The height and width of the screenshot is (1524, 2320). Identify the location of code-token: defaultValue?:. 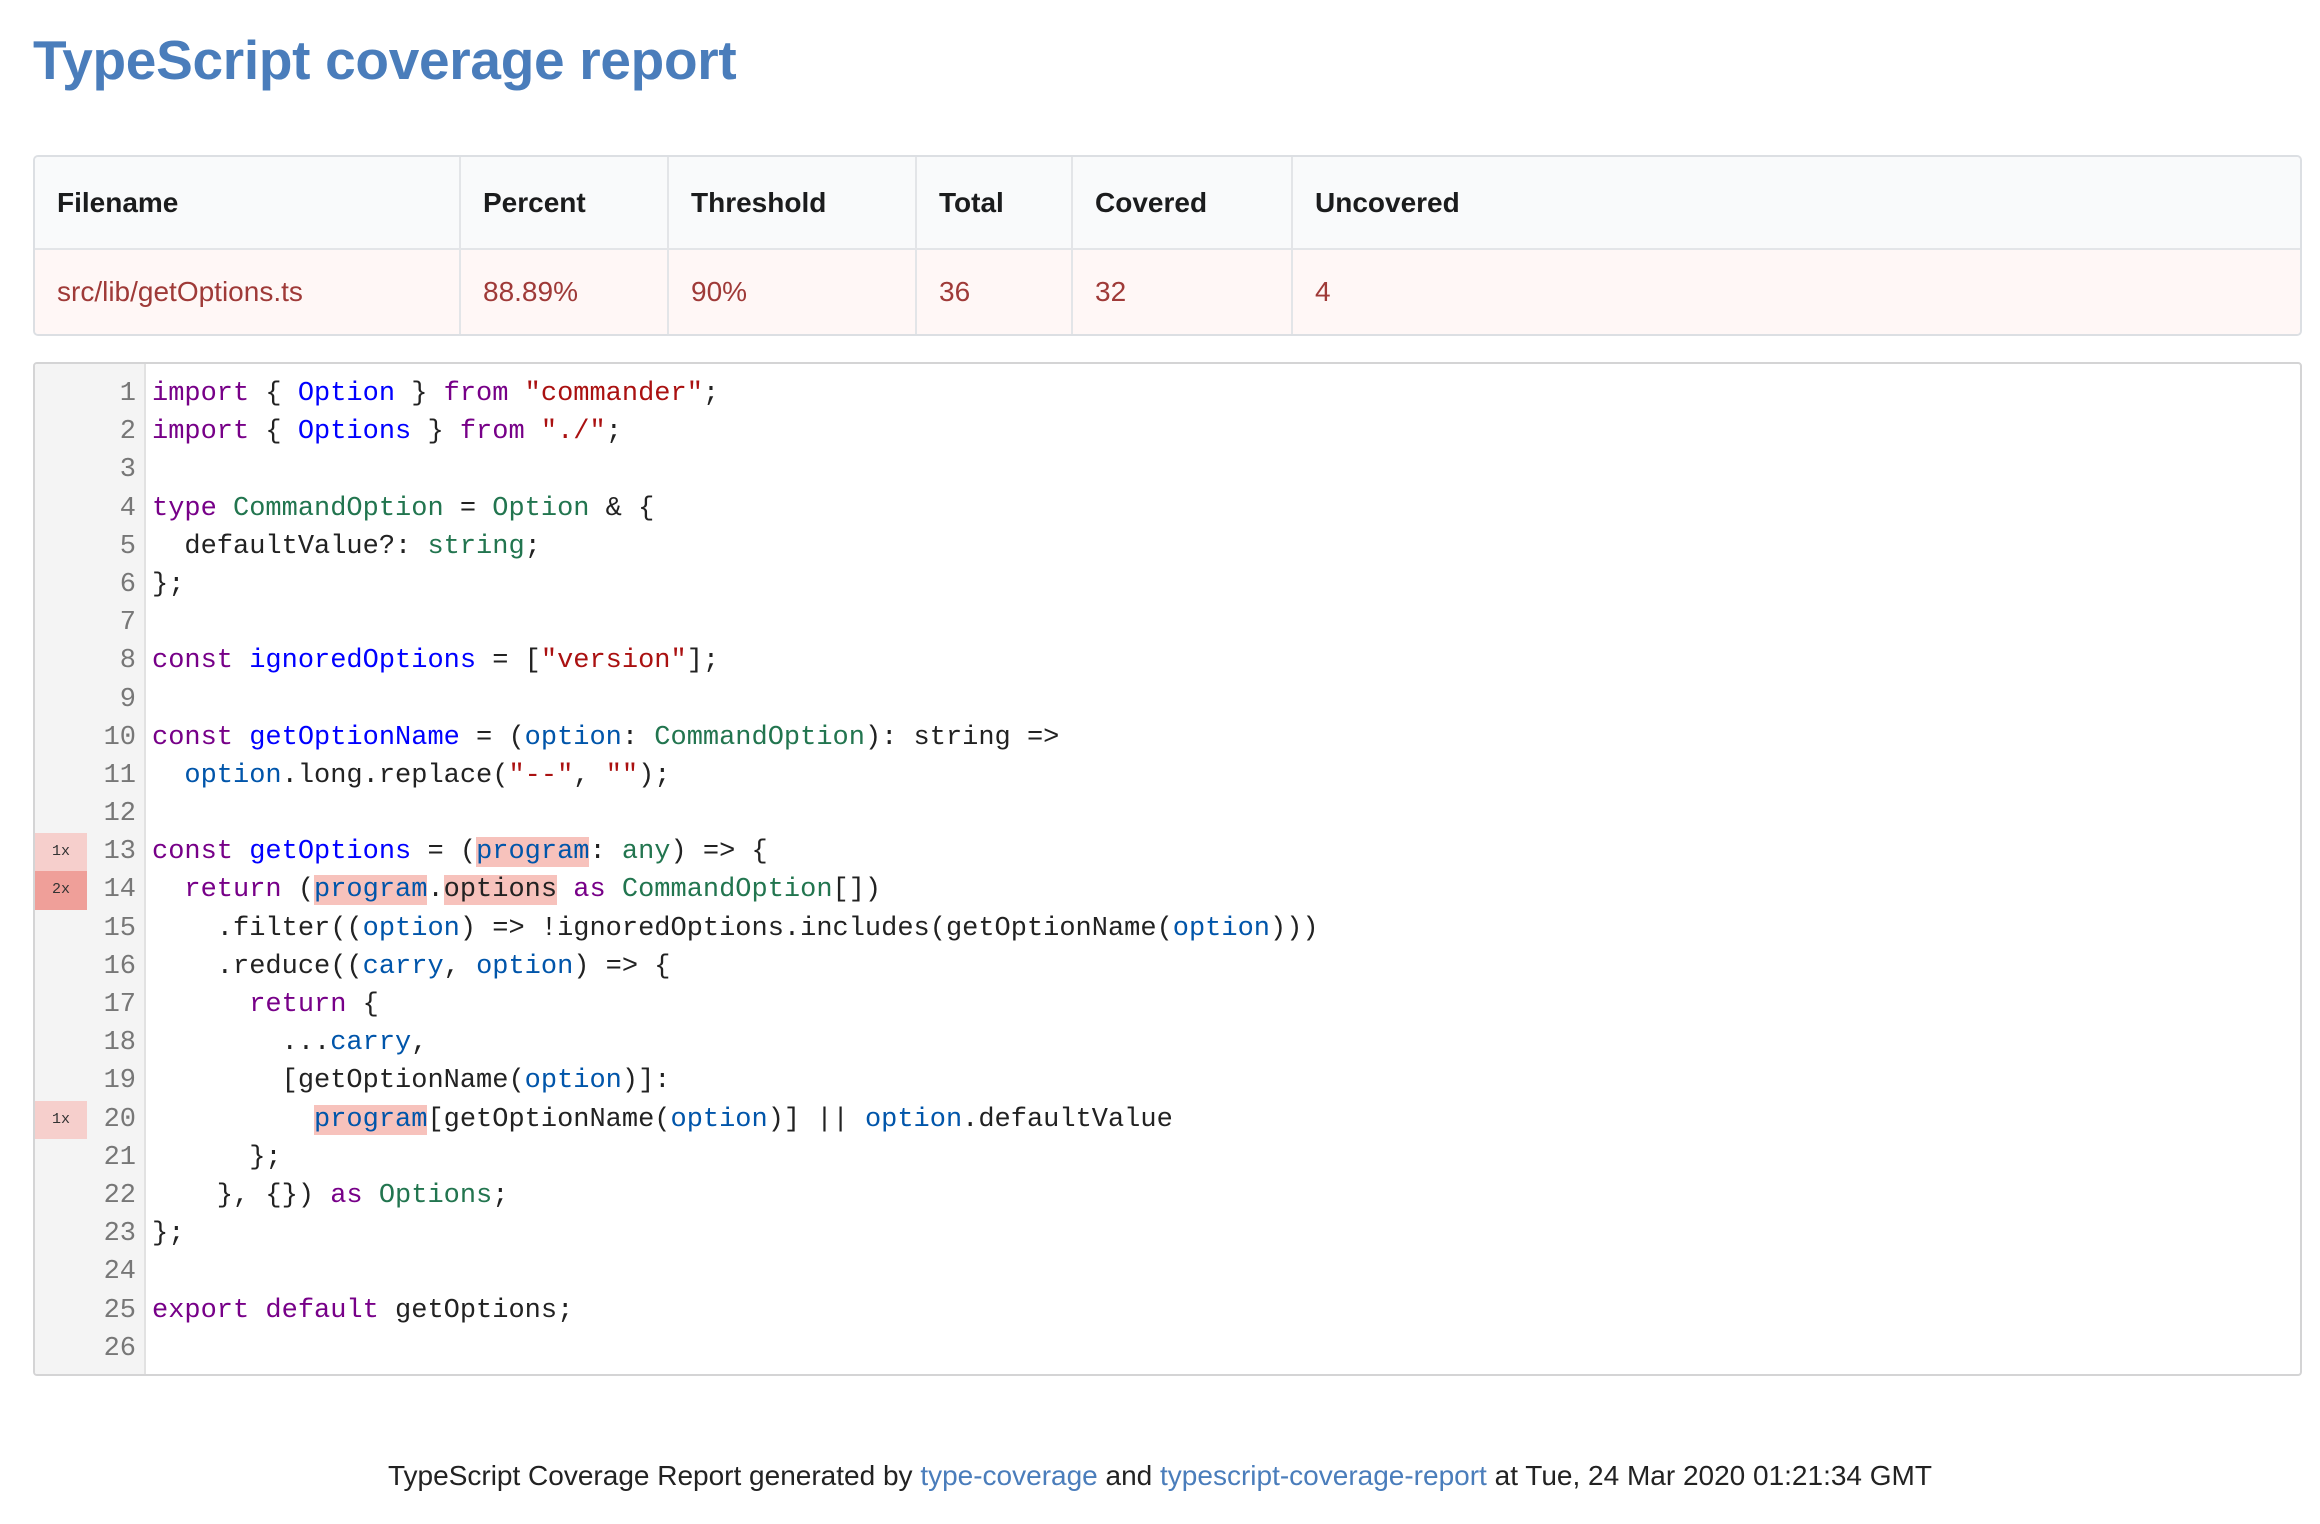
(290, 546).